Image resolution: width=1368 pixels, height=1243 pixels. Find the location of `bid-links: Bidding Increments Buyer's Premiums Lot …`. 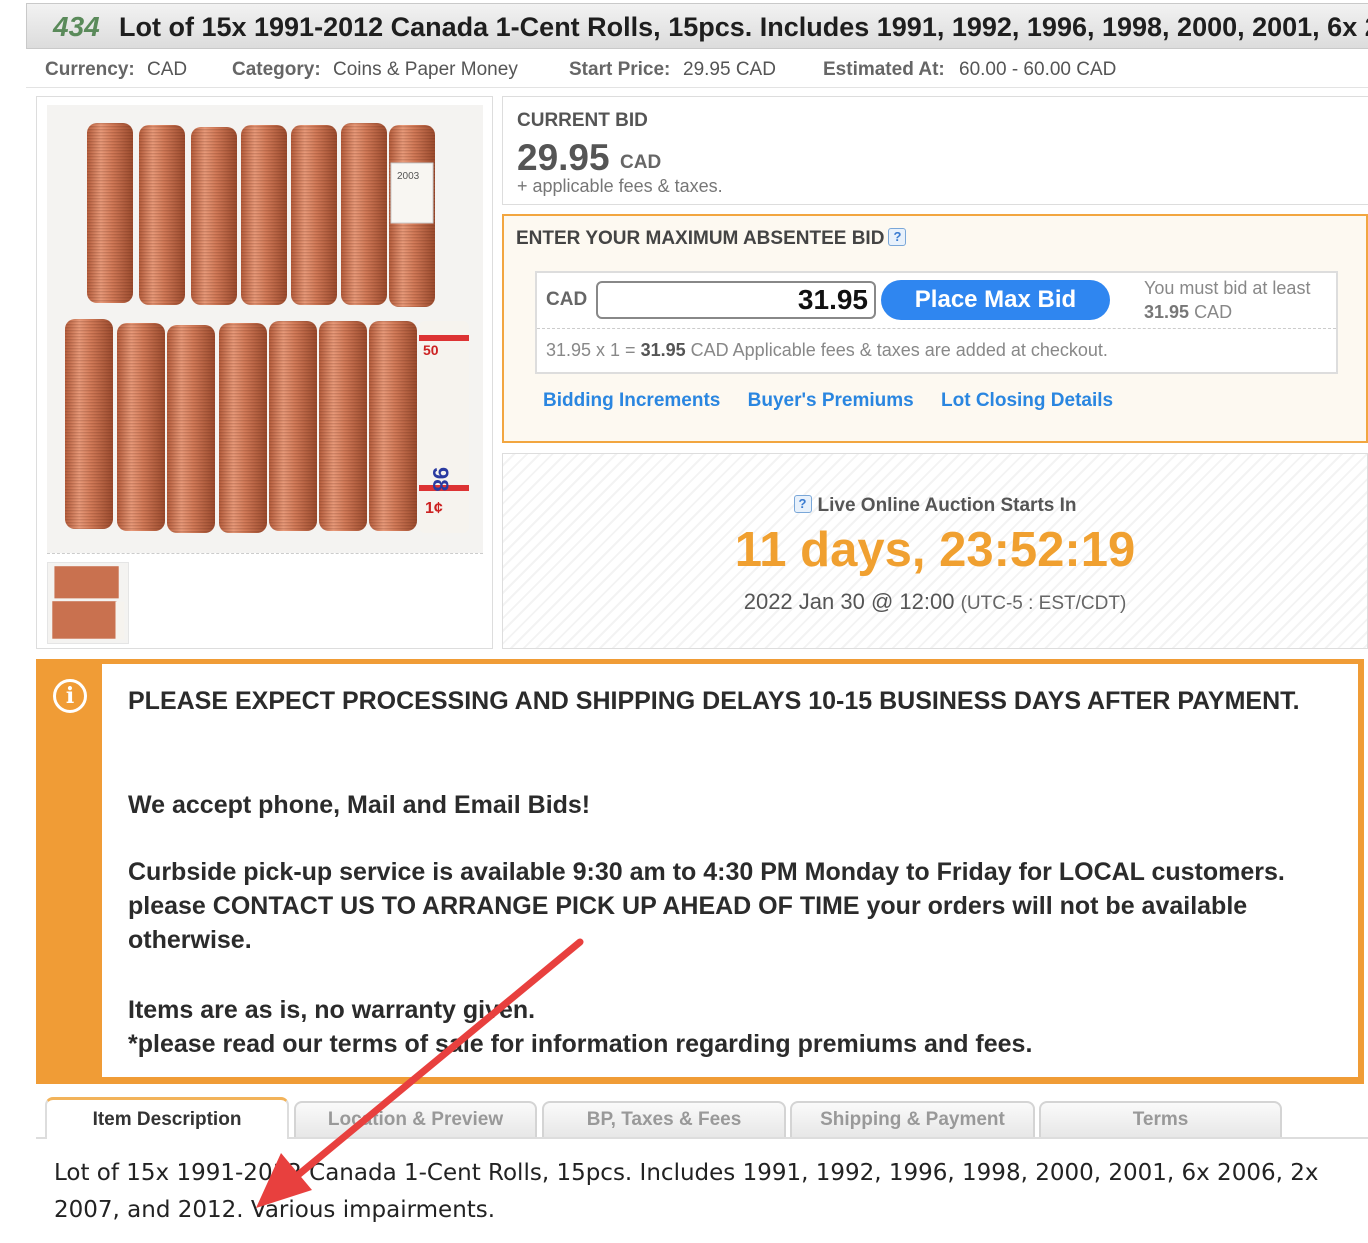

bid-links: Bidding Increments Buyer's Premiums Lot … is located at coordinates (839, 401).